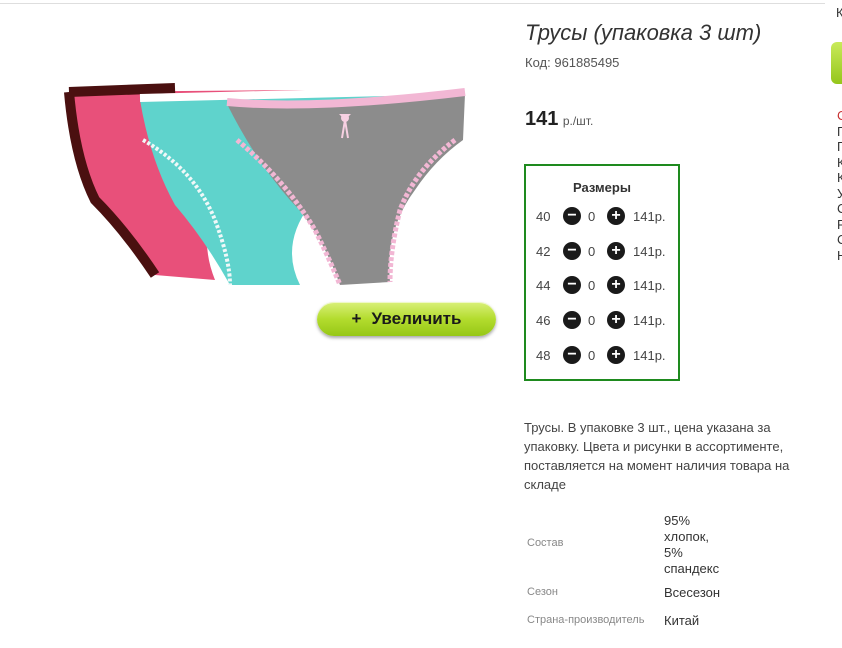  I want to click on zoom-button: + Увеличить, so click(406, 319).